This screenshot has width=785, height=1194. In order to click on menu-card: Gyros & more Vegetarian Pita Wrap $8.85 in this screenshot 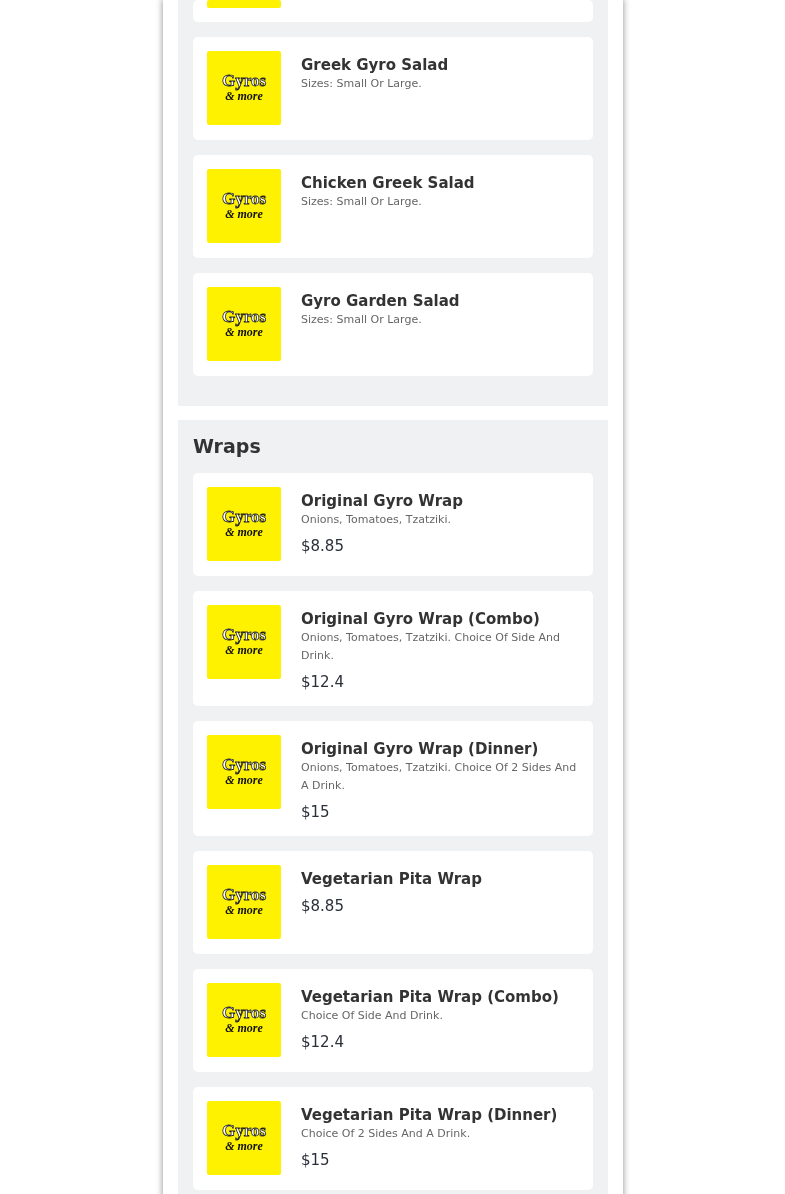, I will do `click(393, 902)`.